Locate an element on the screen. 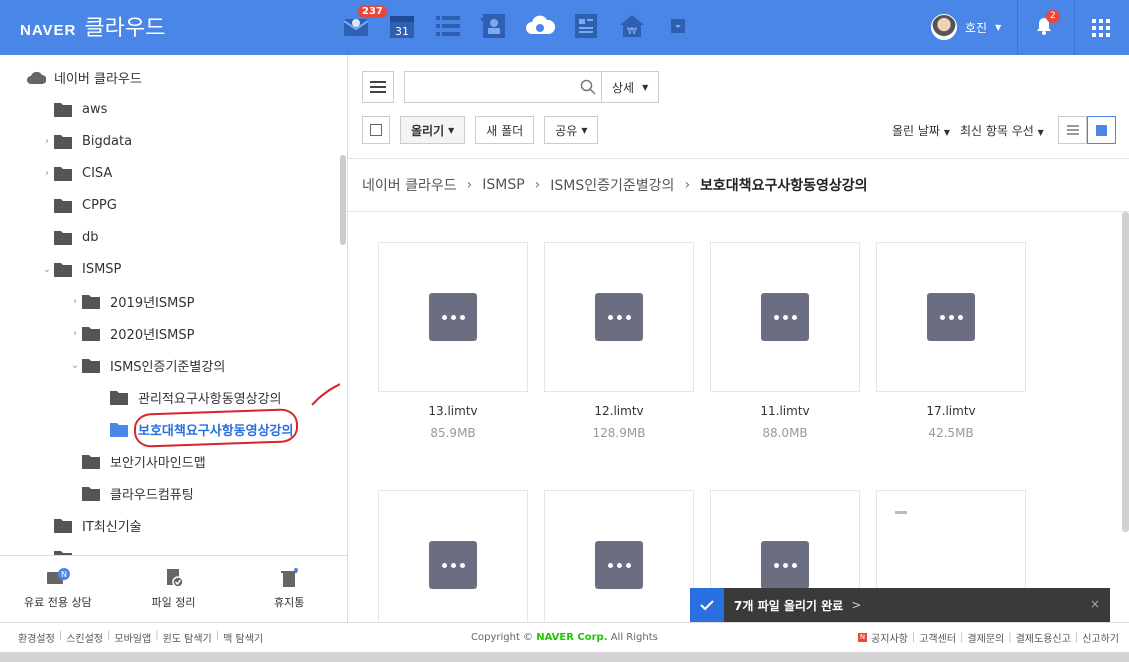  todo-app-button is located at coordinates (448, 26).